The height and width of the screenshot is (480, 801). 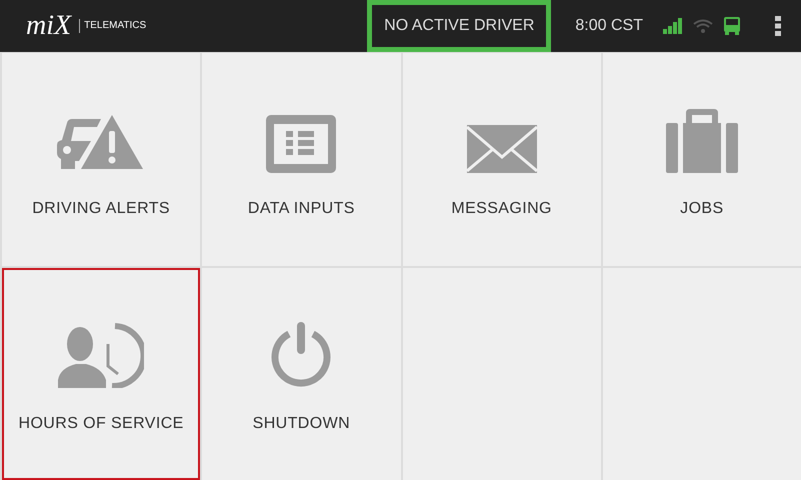 What do you see at coordinates (703, 26) in the screenshot?
I see `wifi-icon` at bounding box center [703, 26].